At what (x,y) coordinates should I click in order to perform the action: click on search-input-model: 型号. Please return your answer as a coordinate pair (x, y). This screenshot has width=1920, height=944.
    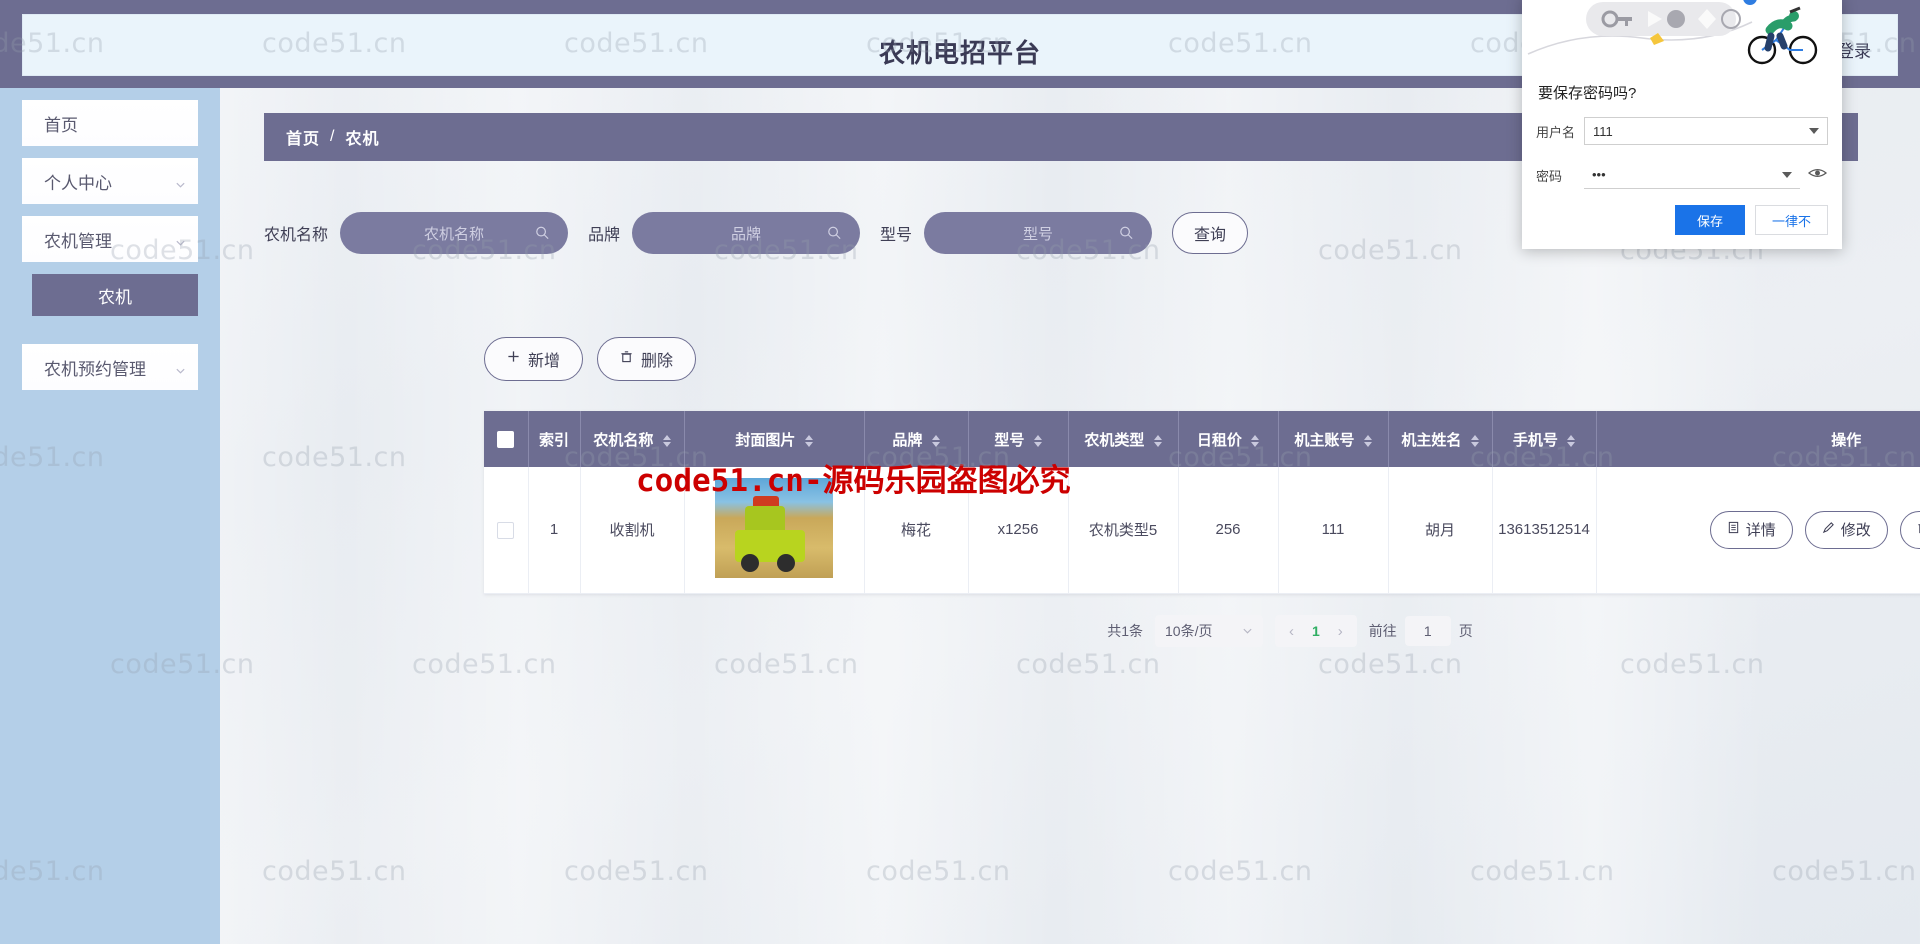
    Looking at the image, I should click on (1038, 233).